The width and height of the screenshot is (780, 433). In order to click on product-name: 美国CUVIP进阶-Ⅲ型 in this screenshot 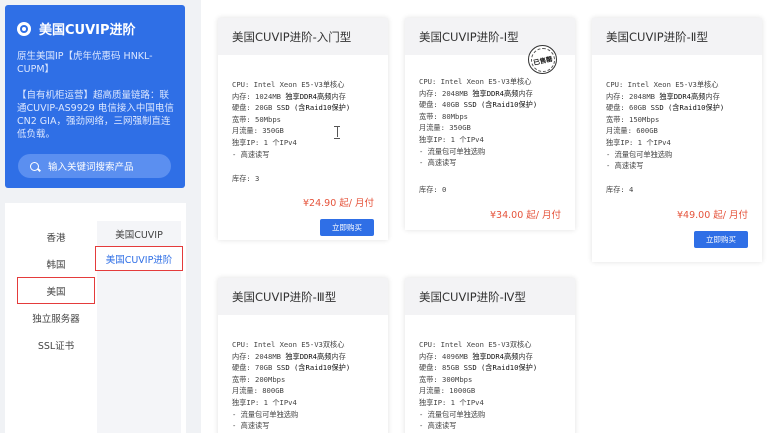, I will do `click(303, 296)`.